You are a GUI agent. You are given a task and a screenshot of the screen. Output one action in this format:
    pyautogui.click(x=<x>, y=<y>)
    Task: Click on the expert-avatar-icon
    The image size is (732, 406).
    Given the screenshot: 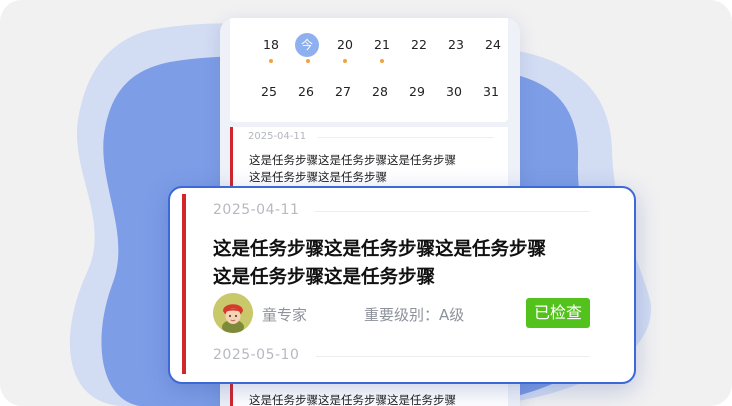 What is the action you would take?
    pyautogui.click(x=233, y=313)
    